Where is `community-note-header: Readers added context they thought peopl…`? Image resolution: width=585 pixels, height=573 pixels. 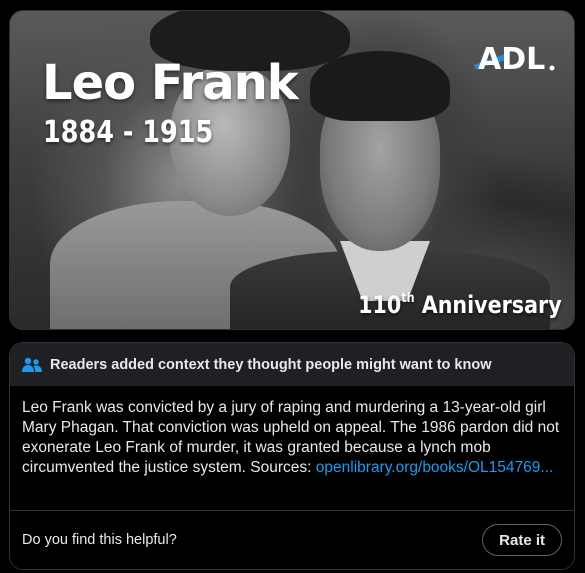
community-note-header: Readers added context they thought peopl… is located at coordinates (292, 364).